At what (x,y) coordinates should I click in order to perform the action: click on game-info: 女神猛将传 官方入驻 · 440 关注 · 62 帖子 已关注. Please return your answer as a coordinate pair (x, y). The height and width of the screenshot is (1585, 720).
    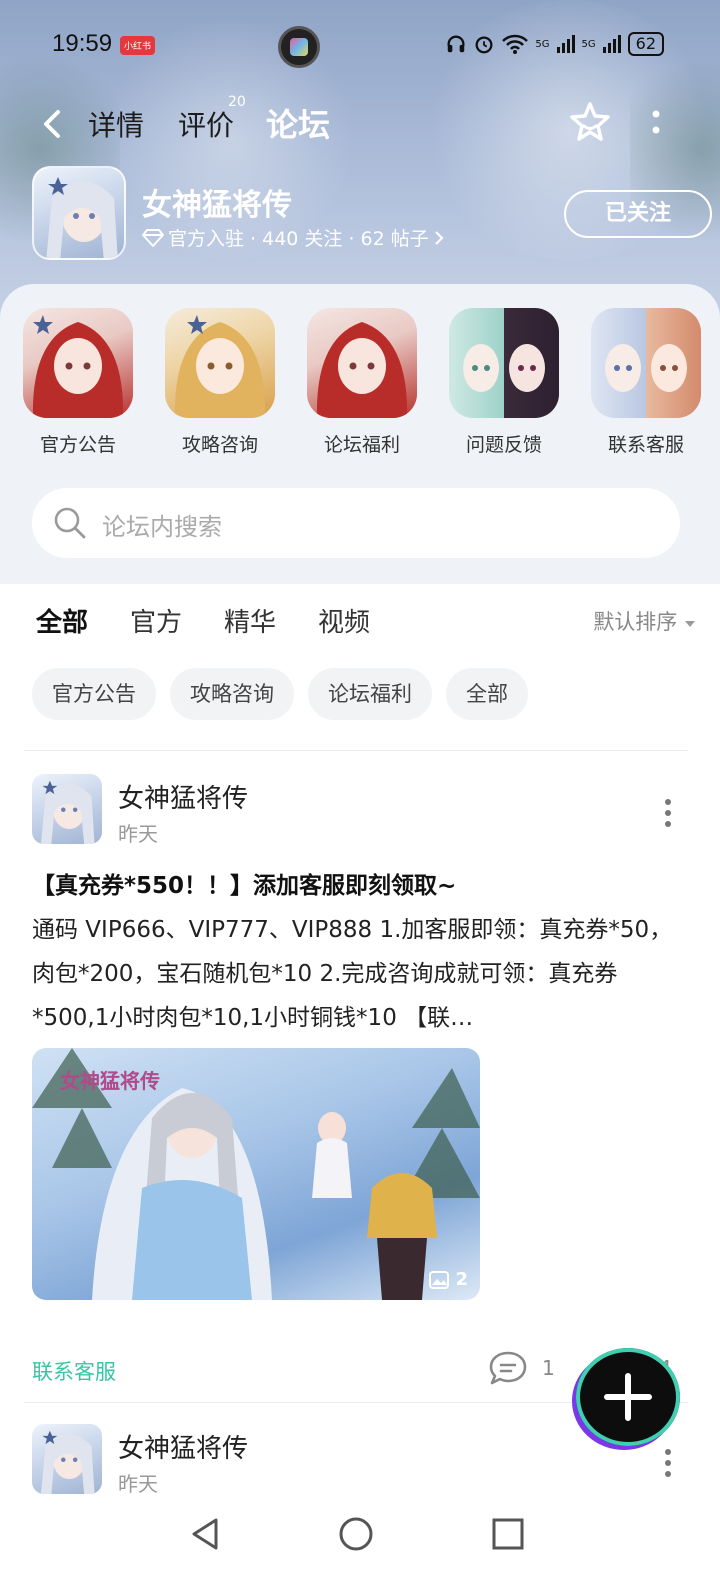
    Looking at the image, I should click on (372, 216).